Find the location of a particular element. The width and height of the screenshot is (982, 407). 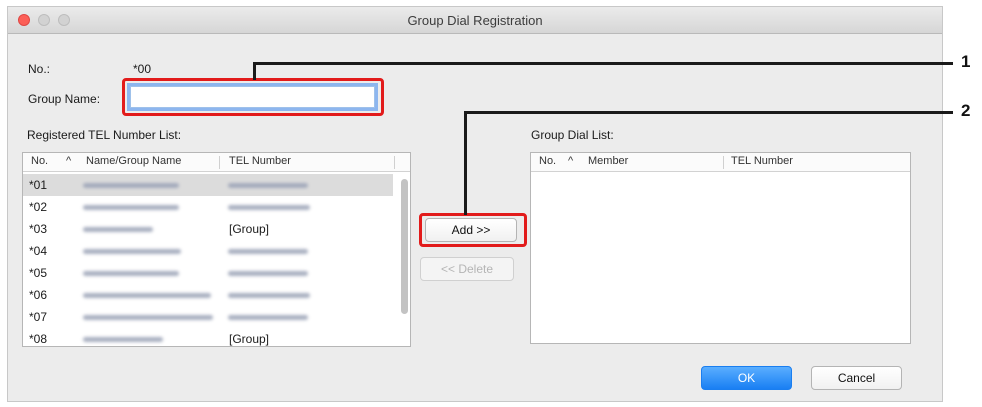

no-value: *00 is located at coordinates (142, 69).